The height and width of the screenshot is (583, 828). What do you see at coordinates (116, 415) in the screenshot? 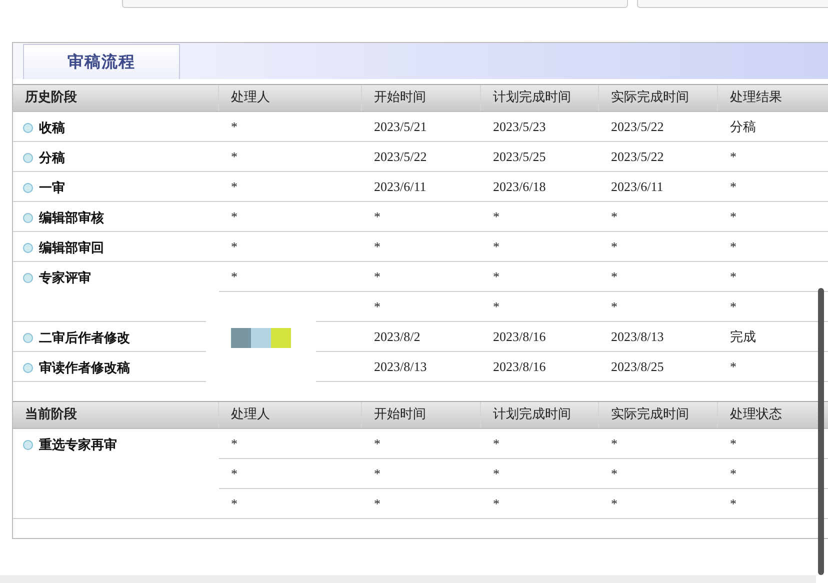
I see `column-header: 当前阶段` at bounding box center [116, 415].